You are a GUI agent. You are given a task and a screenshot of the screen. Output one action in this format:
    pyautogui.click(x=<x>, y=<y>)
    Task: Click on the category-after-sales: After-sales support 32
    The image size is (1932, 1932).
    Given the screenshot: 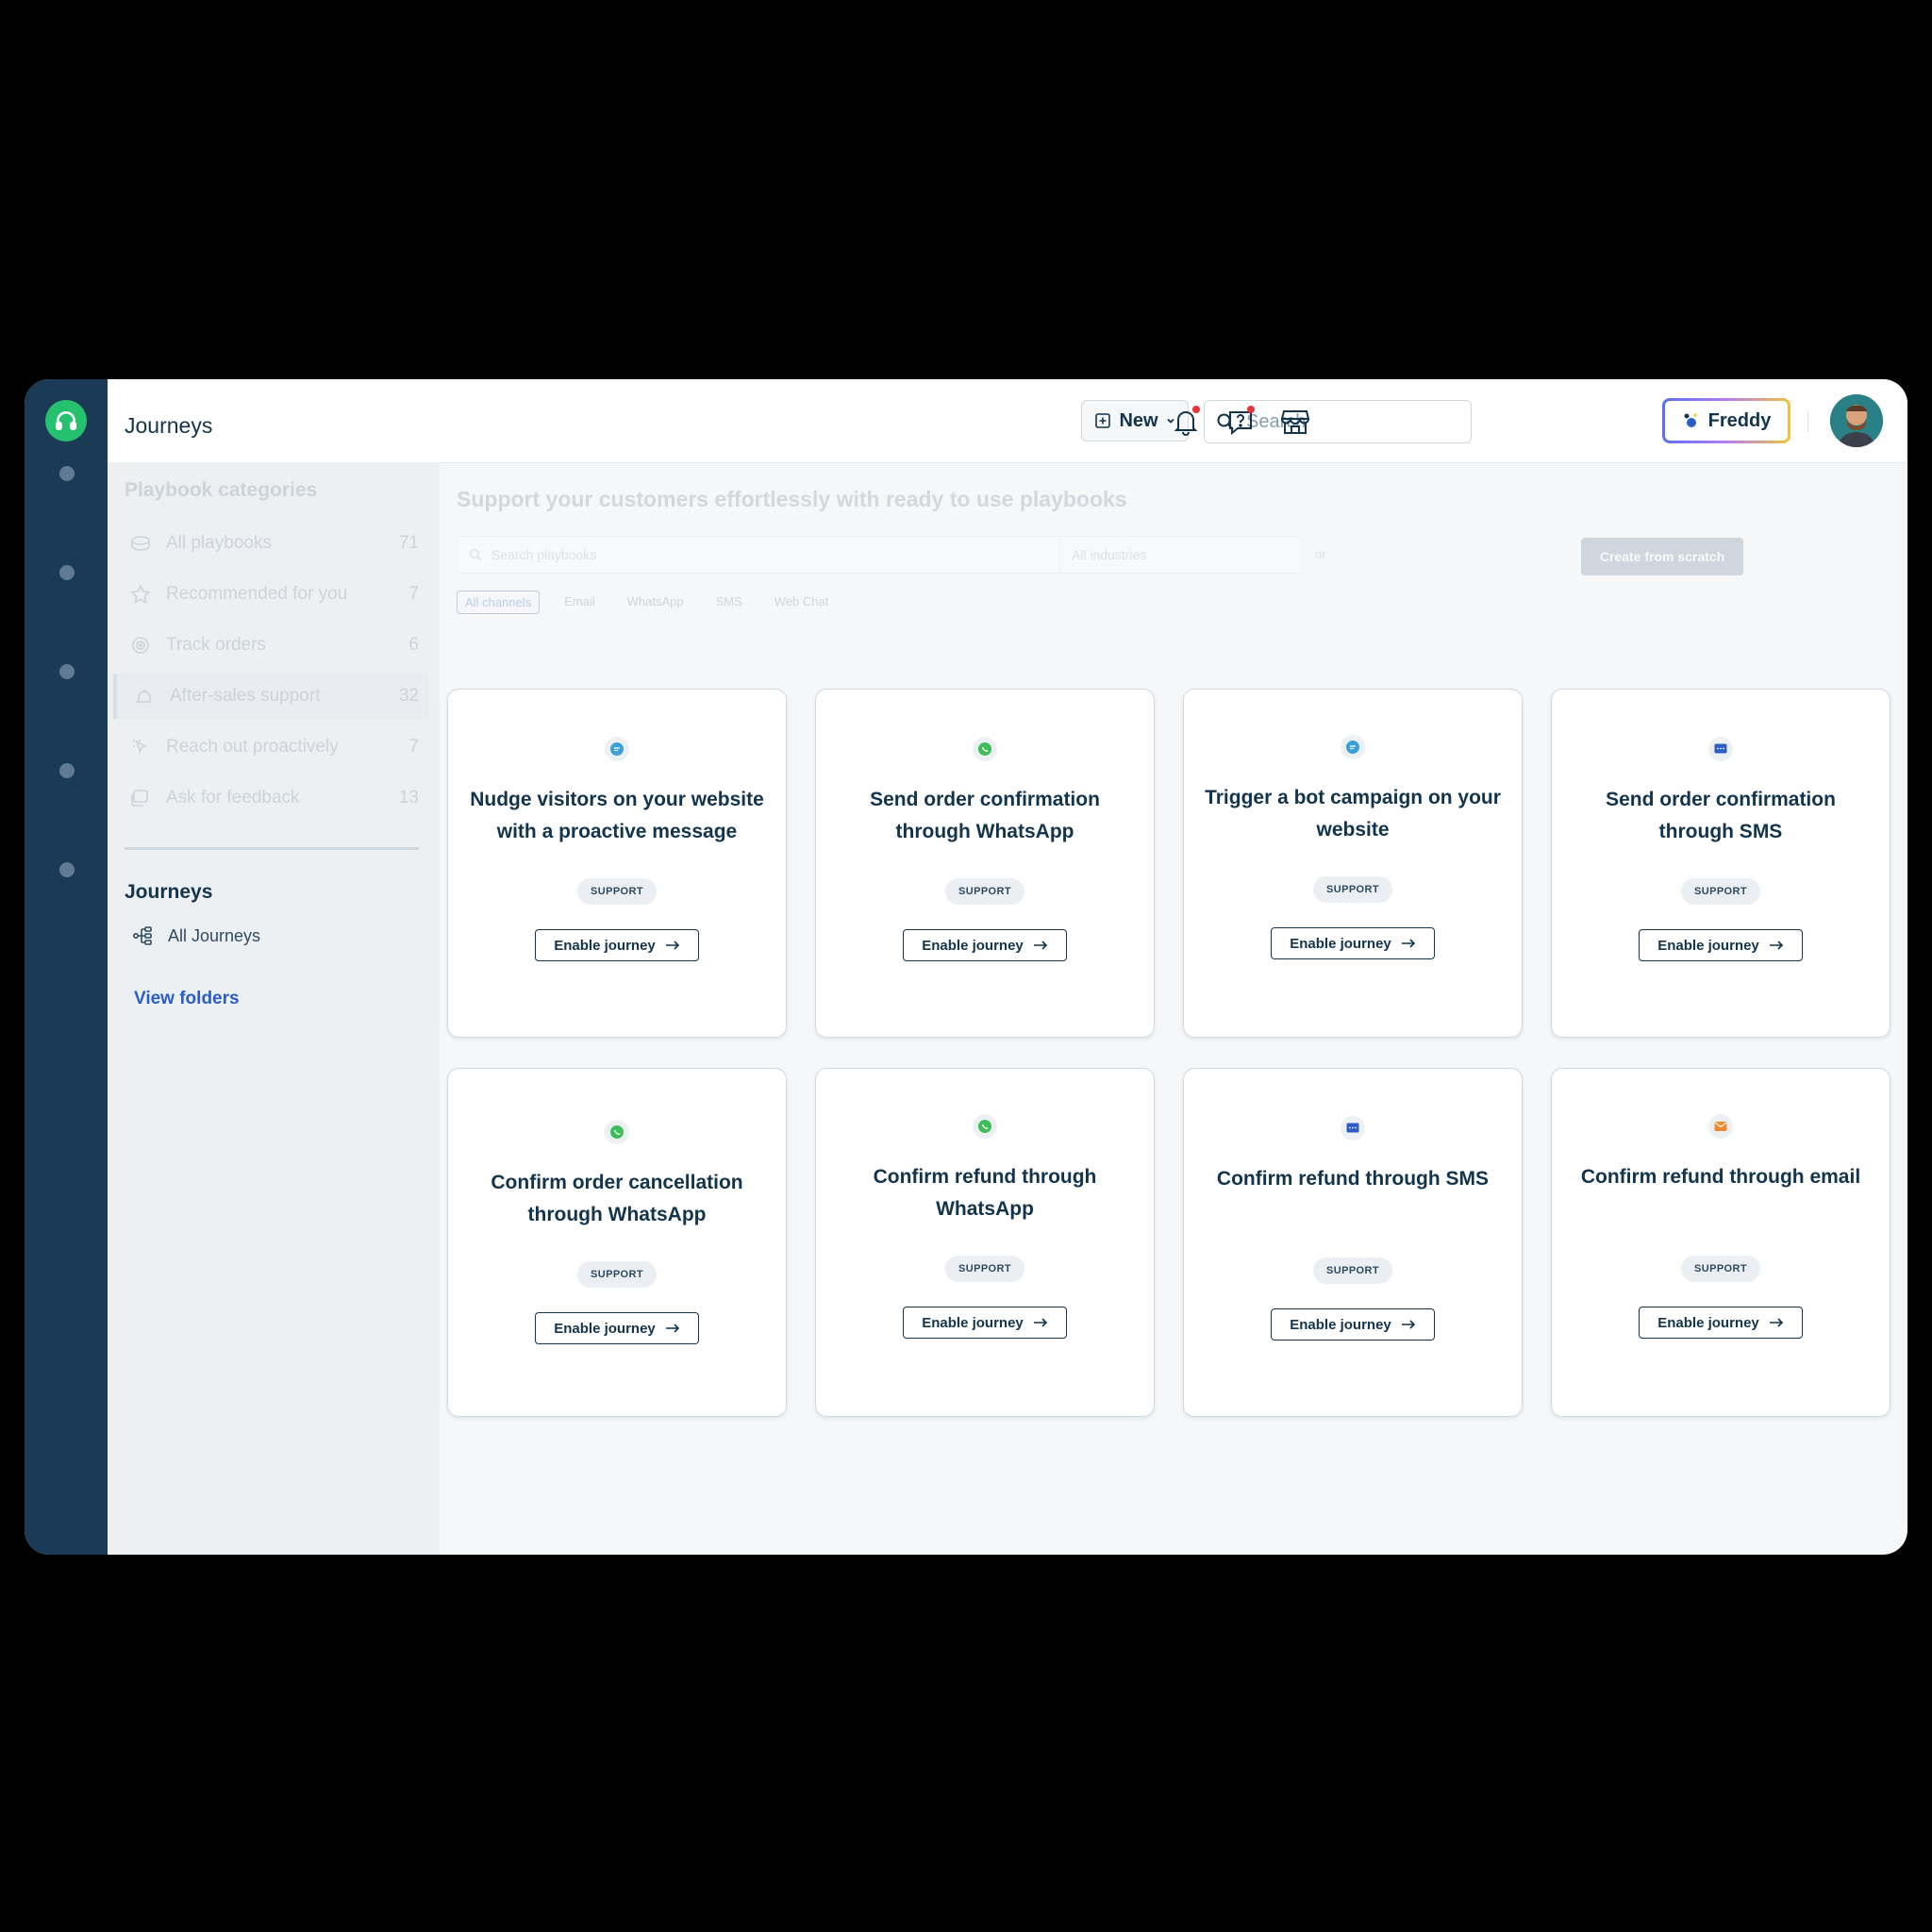 What is the action you would take?
    pyautogui.click(x=271, y=697)
    